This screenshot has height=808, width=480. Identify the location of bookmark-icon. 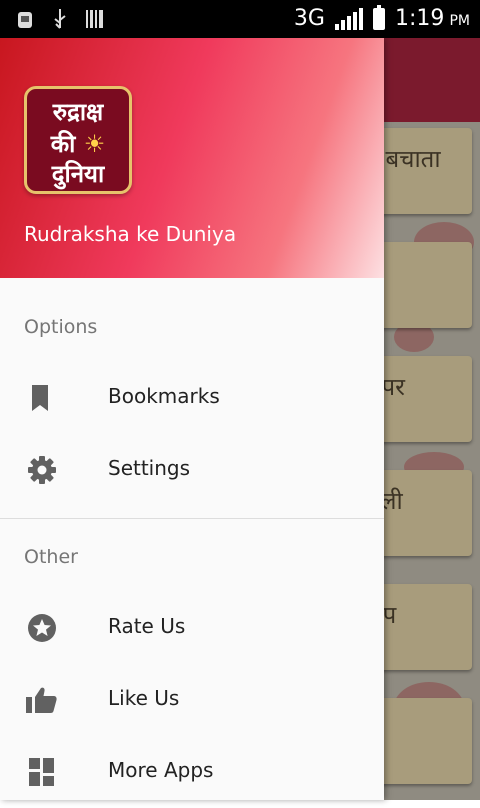
(40, 398).